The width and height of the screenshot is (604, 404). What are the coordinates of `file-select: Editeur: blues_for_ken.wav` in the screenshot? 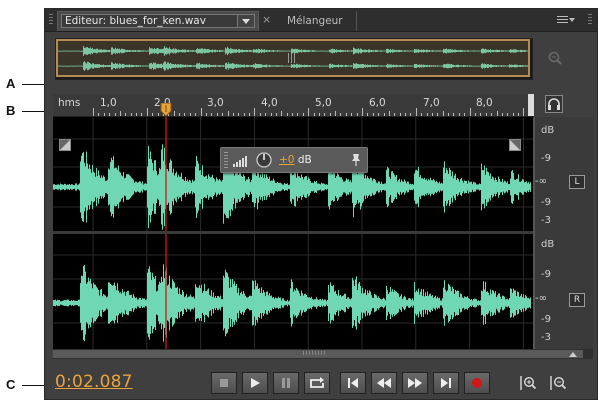 It's located at (158, 21).